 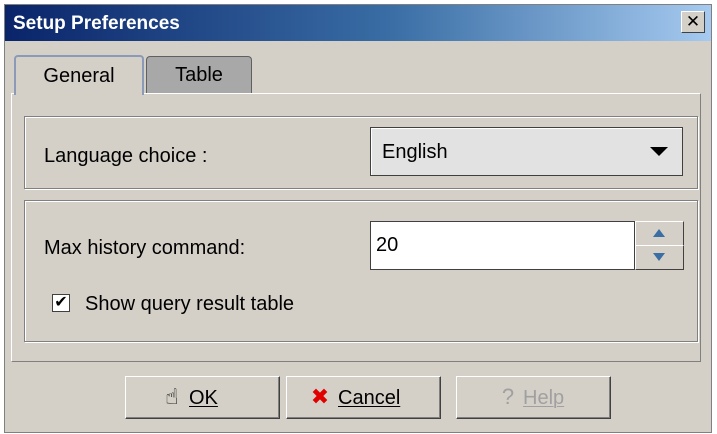 I want to click on tab-general: General, so click(x=79, y=75).